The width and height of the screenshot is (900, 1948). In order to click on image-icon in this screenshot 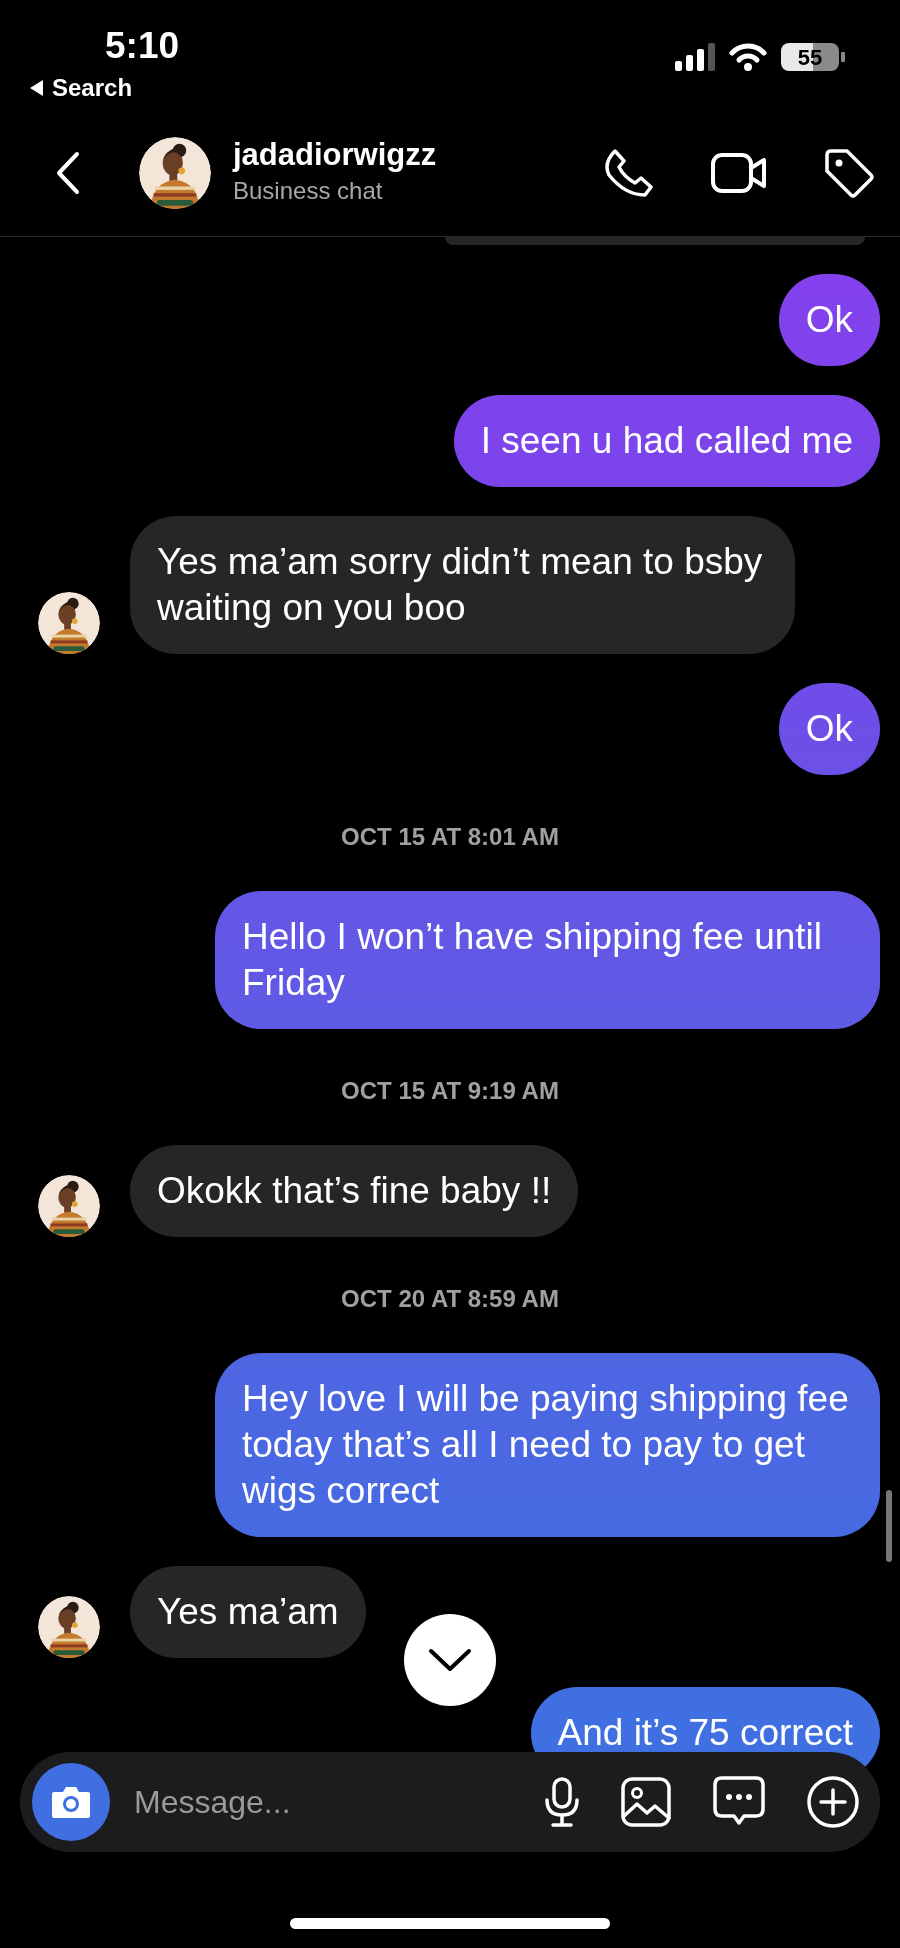, I will do `click(646, 1802)`.